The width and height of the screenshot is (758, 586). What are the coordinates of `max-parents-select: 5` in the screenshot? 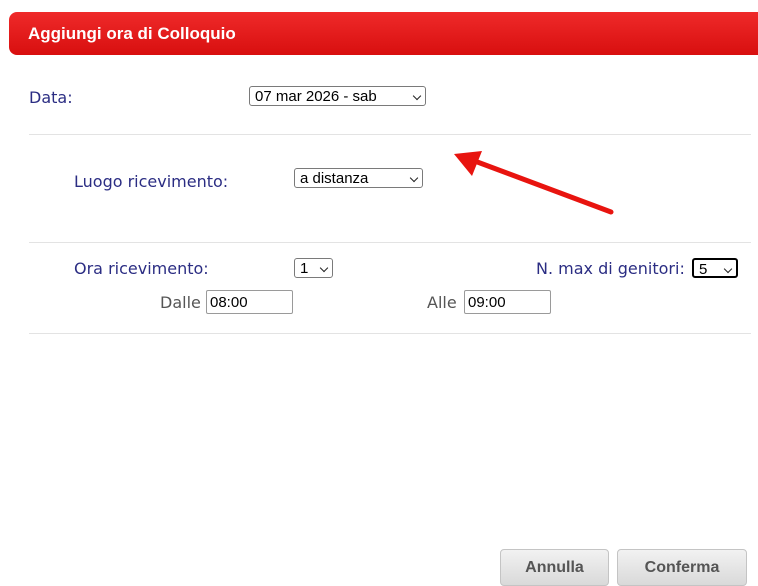 It's located at (715, 268).